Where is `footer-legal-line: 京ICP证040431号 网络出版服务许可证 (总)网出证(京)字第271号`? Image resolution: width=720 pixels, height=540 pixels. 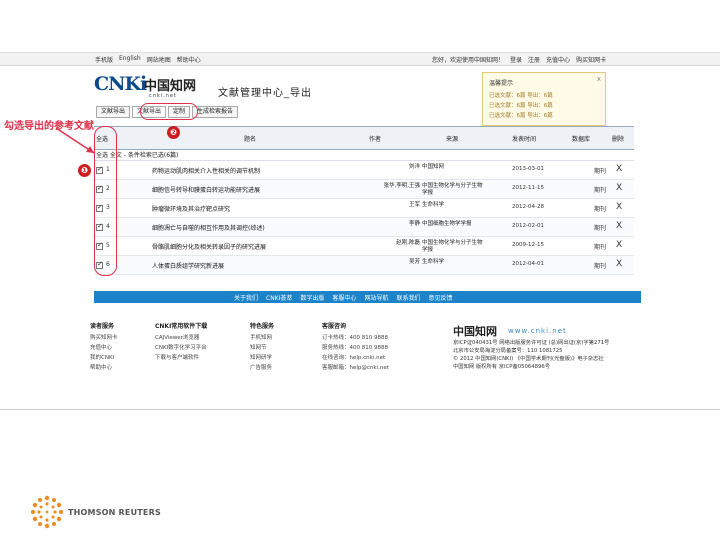 footer-legal-line: 京ICP证040431号 网络出版服务许可证 (总)网出证(京)字第271号 is located at coordinates (531, 343).